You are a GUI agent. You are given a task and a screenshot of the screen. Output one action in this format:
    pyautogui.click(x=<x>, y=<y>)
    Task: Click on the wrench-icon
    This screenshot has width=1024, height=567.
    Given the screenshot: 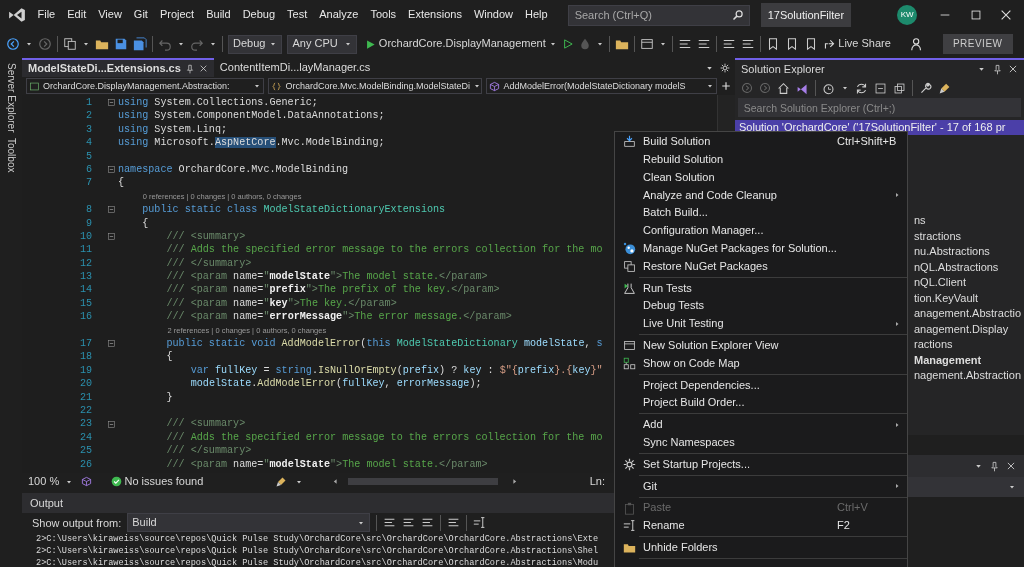 What is the action you would take?
    pyautogui.click(x=925, y=88)
    